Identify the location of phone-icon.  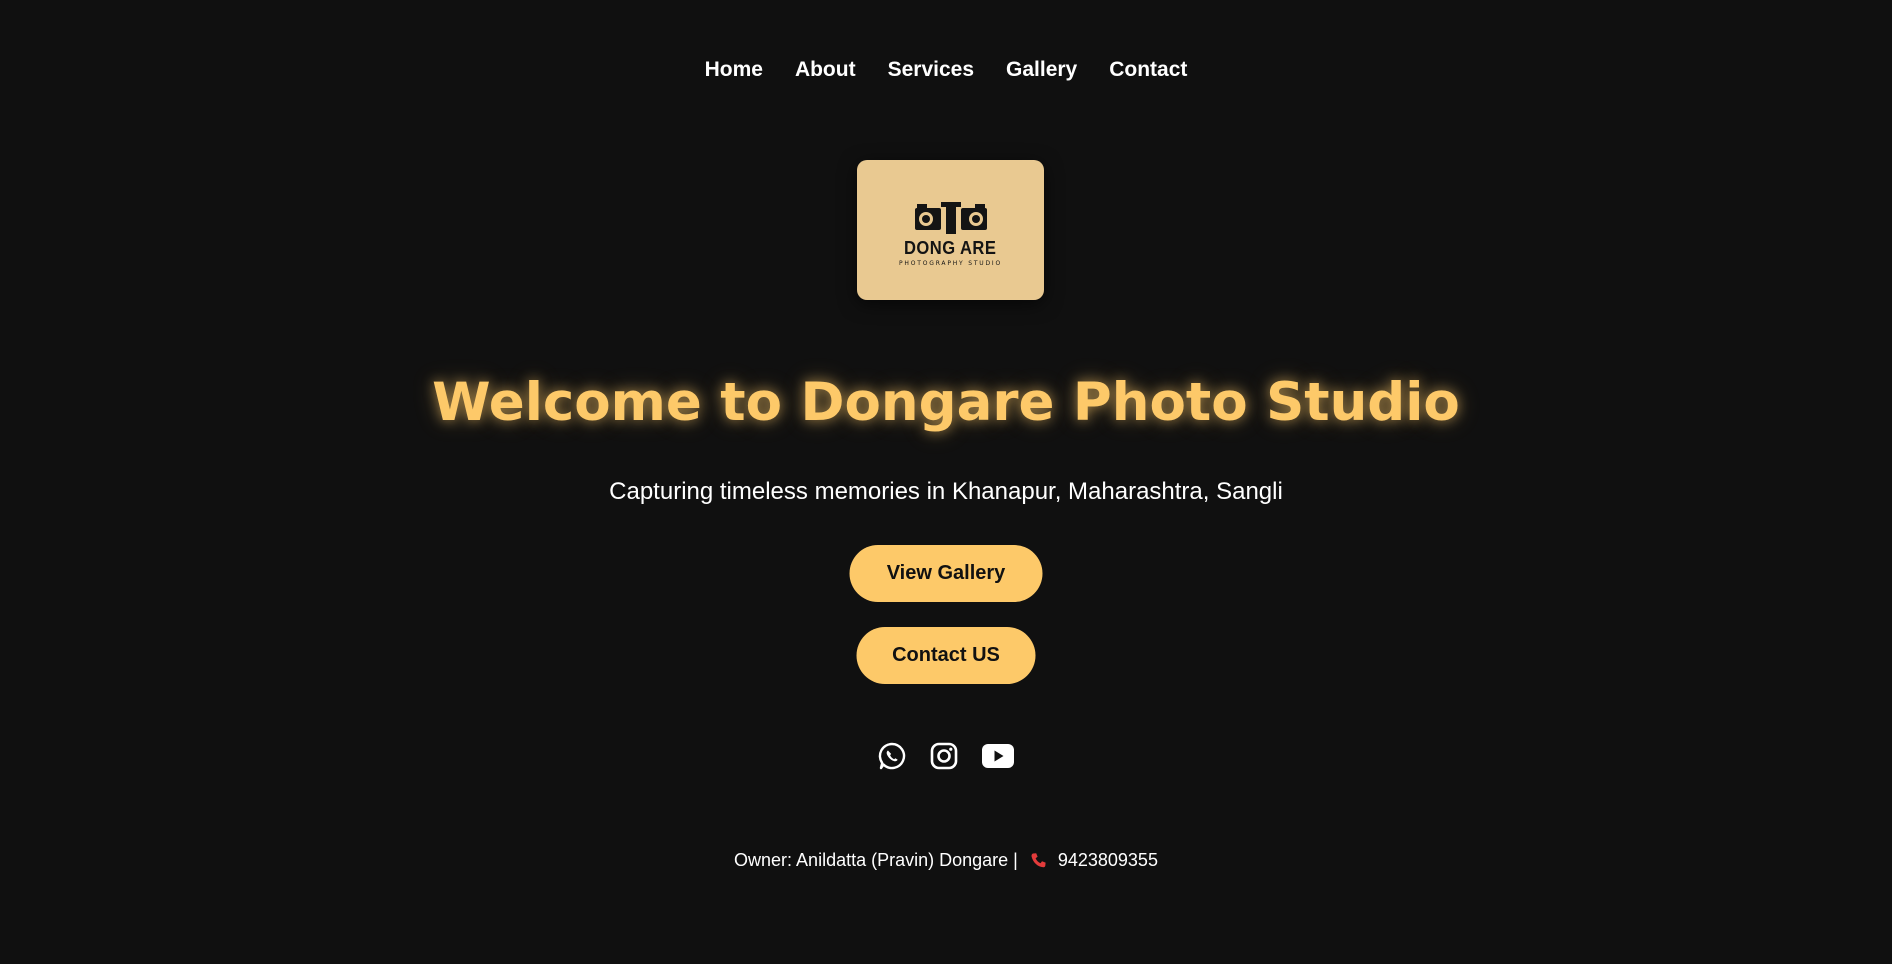
(1039, 861).